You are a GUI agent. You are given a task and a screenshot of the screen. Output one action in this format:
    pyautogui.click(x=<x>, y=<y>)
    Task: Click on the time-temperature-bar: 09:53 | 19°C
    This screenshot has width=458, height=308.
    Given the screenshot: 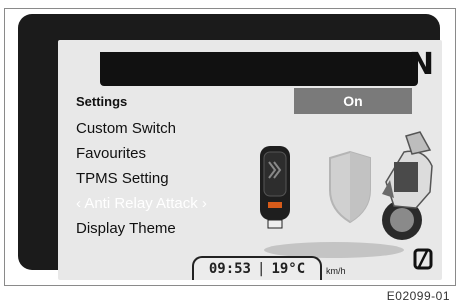 What is the action you would take?
    pyautogui.click(x=257, y=268)
    